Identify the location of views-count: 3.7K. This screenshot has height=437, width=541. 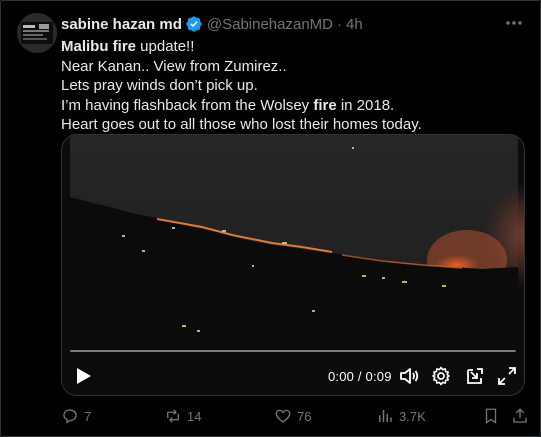
(412, 416).